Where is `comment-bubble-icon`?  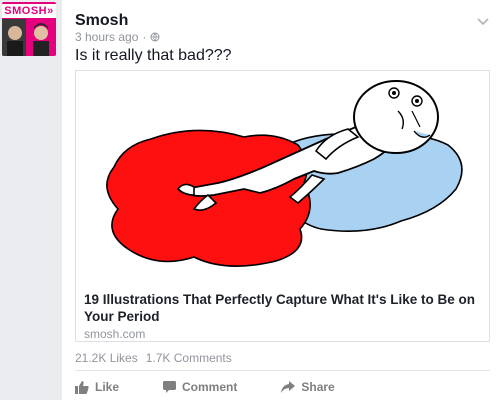
comment-bubble-icon is located at coordinates (170, 387).